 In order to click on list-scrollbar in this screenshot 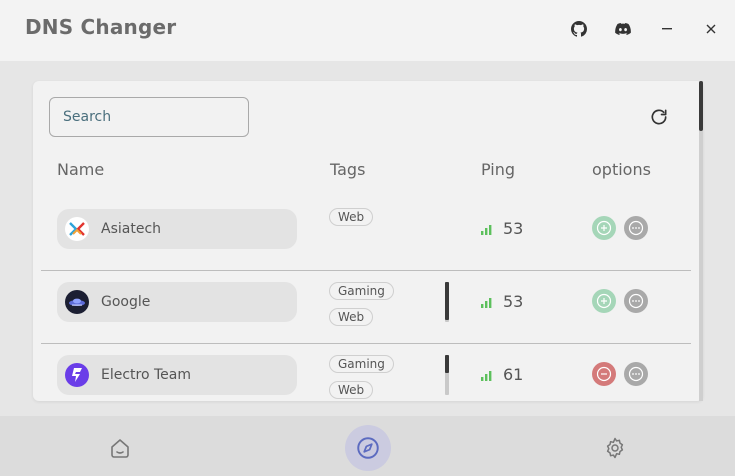, I will do `click(701, 241)`.